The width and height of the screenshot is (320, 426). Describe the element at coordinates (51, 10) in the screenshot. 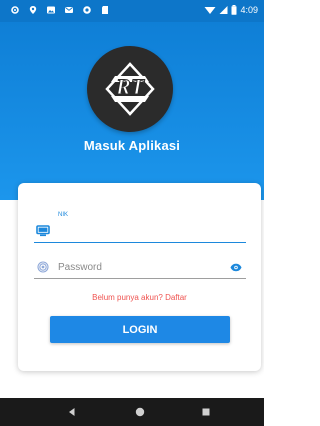

I see `image-icon` at that location.